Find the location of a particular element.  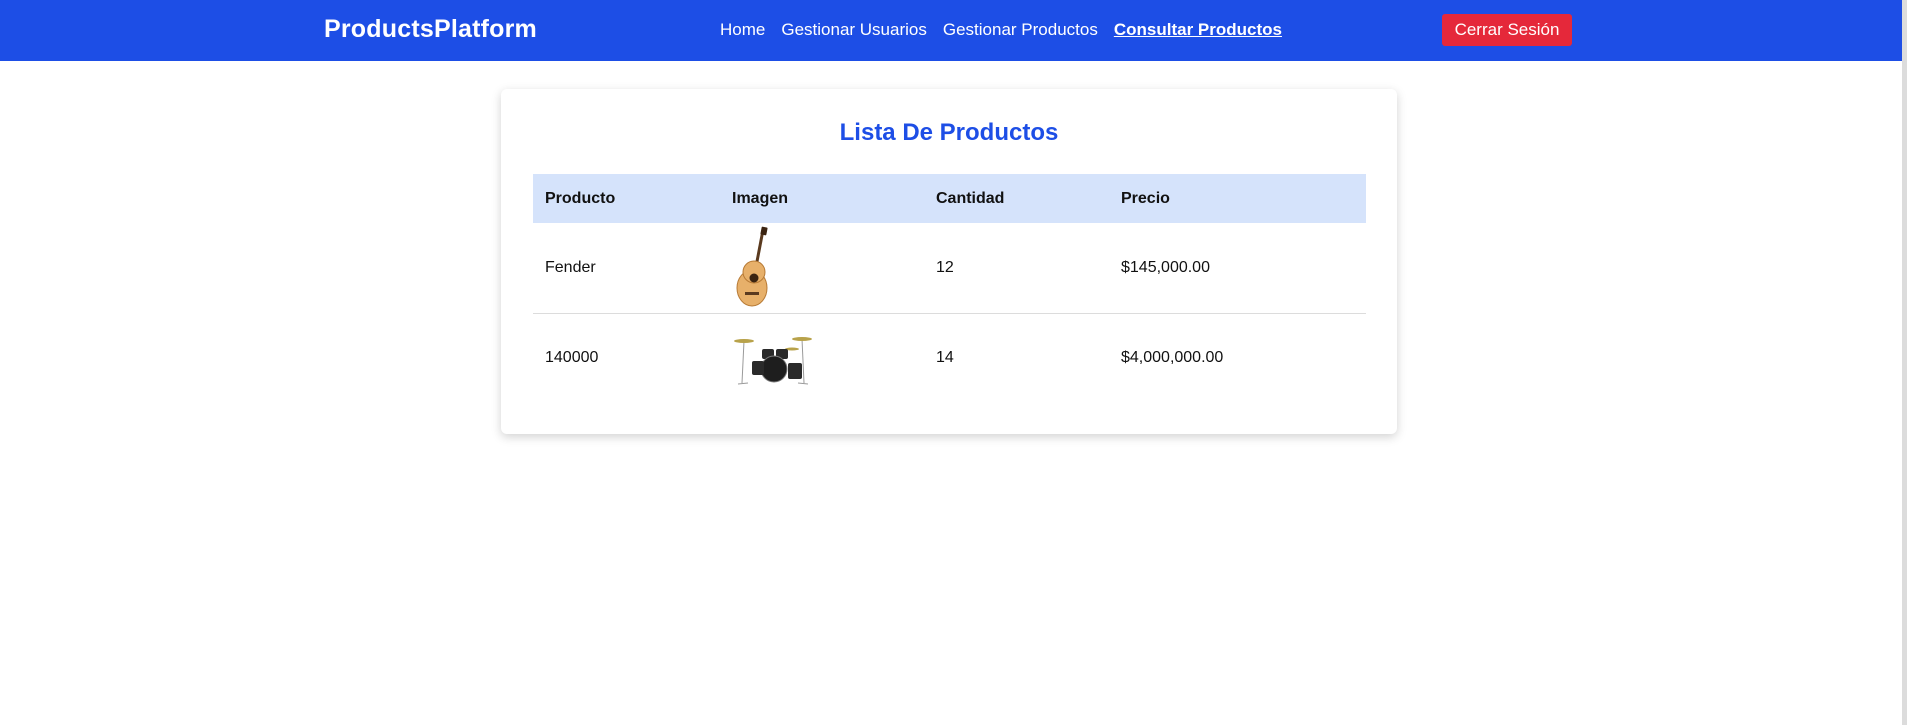

guitar-image is located at coordinates (752, 266).